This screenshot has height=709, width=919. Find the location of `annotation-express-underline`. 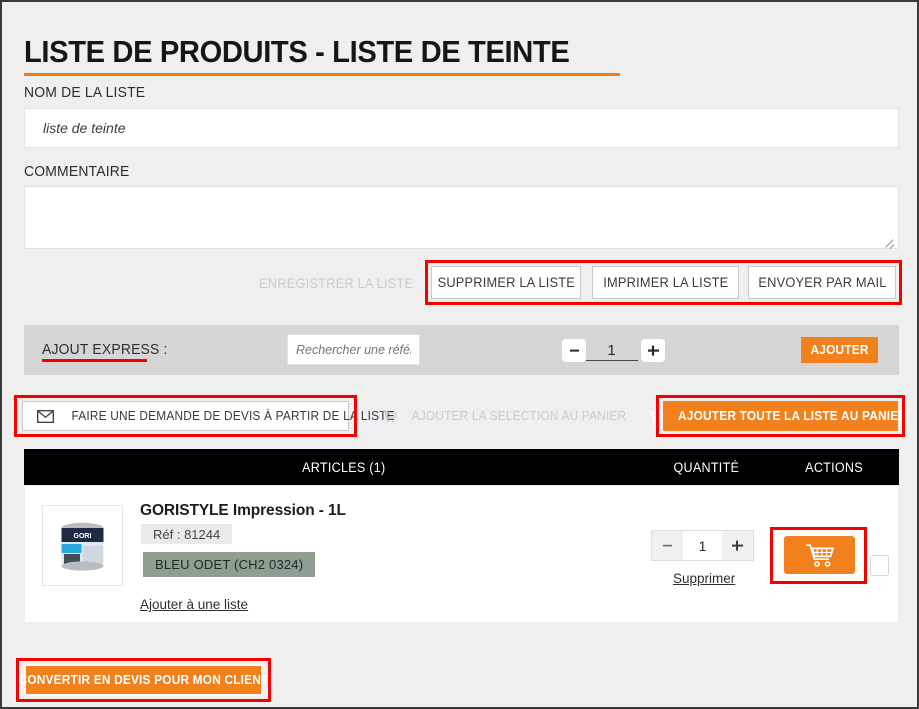

annotation-express-underline is located at coordinates (94, 360).